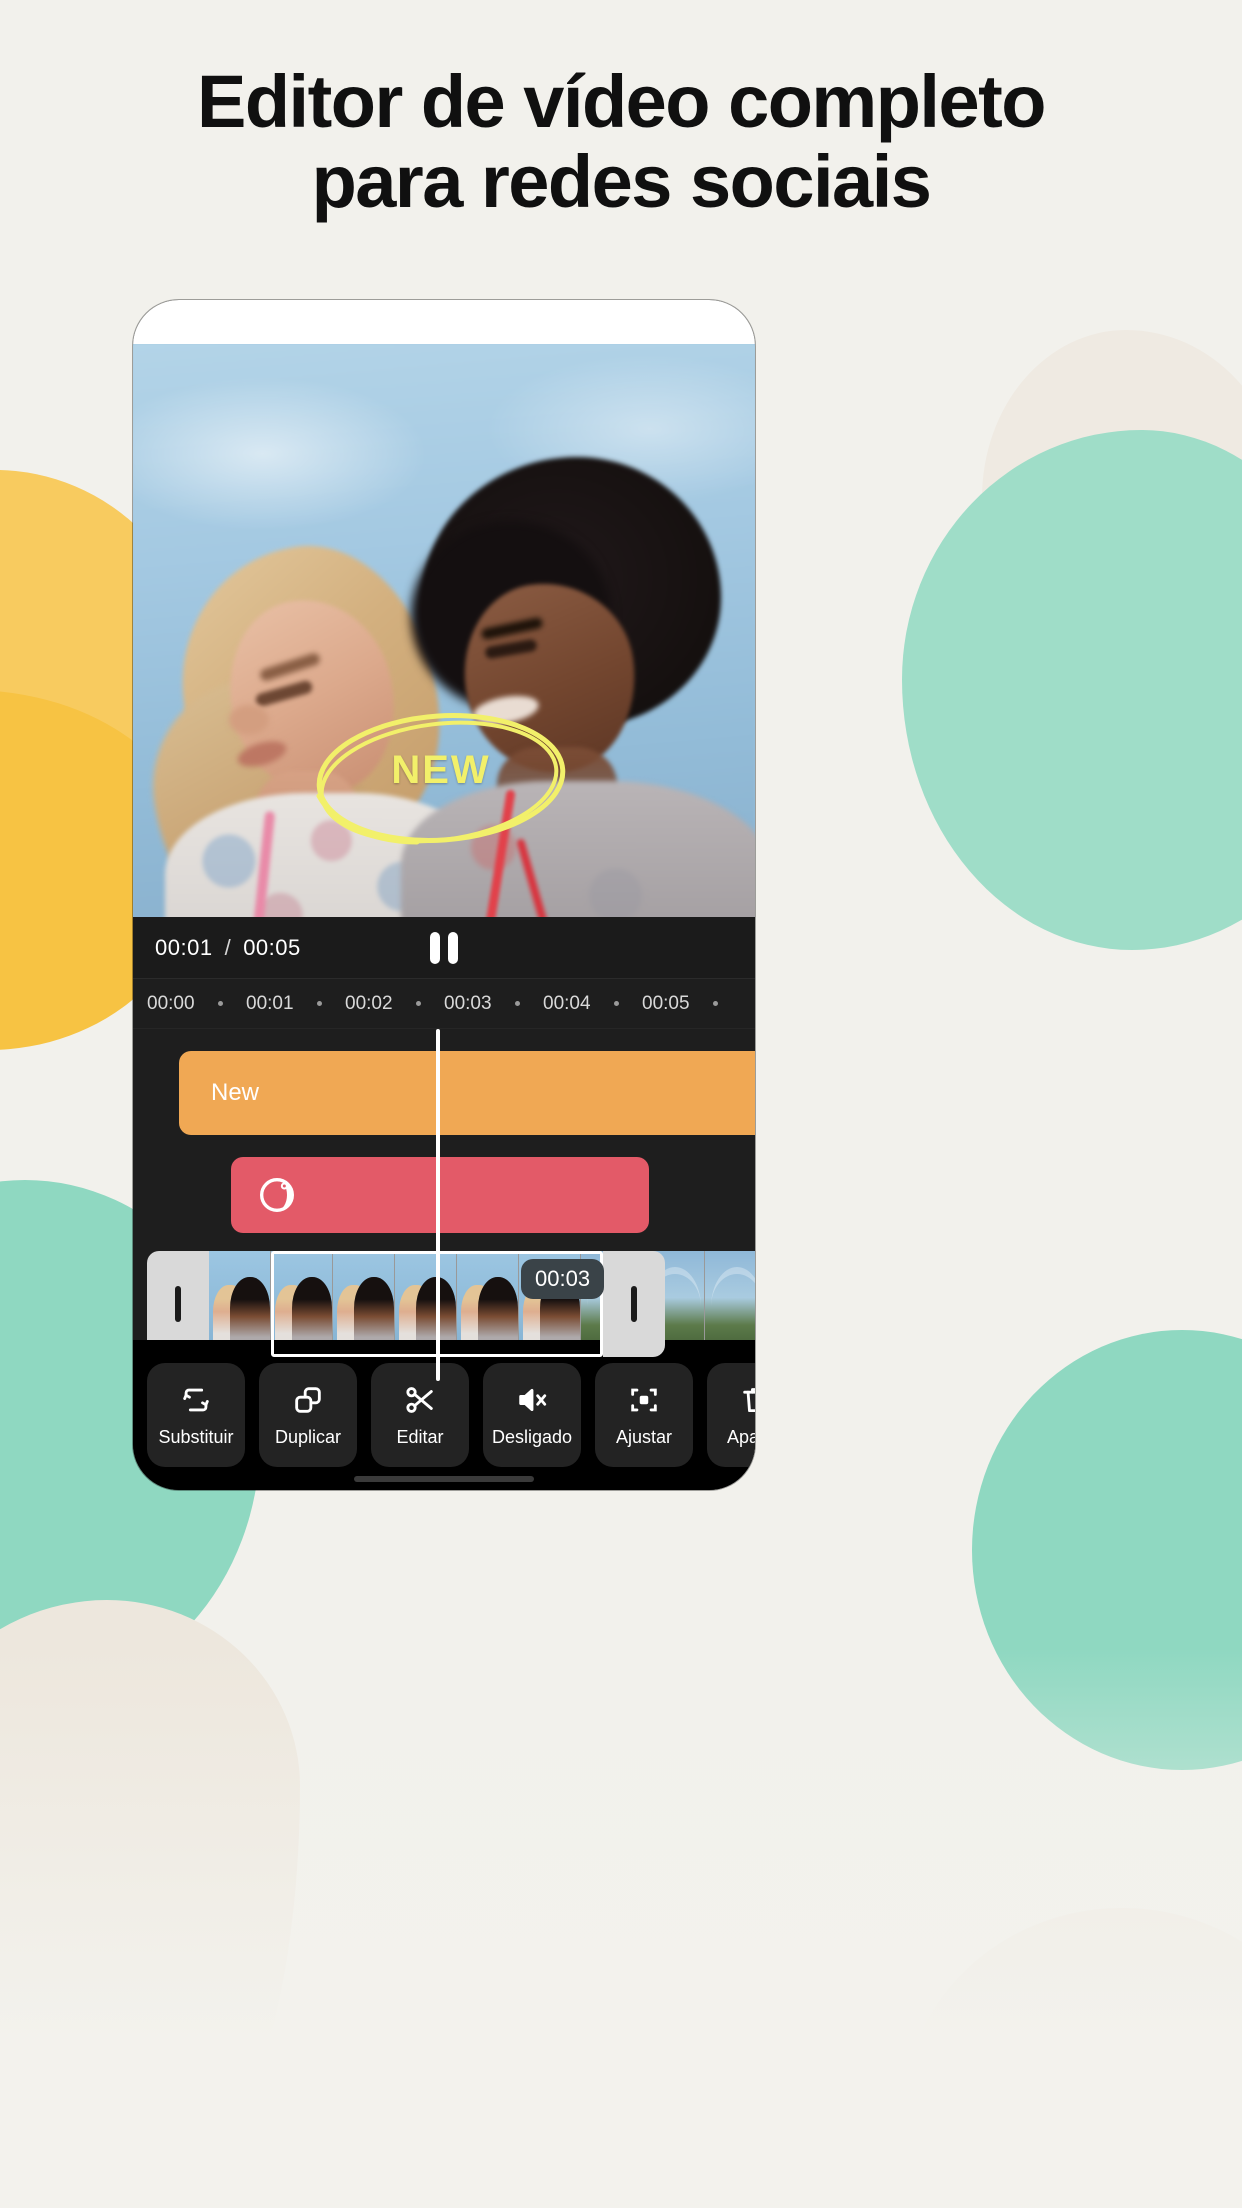 The width and height of the screenshot is (1242, 2208). What do you see at coordinates (1072, 690) in the screenshot?
I see `decorative-blob-mint-right` at bounding box center [1072, 690].